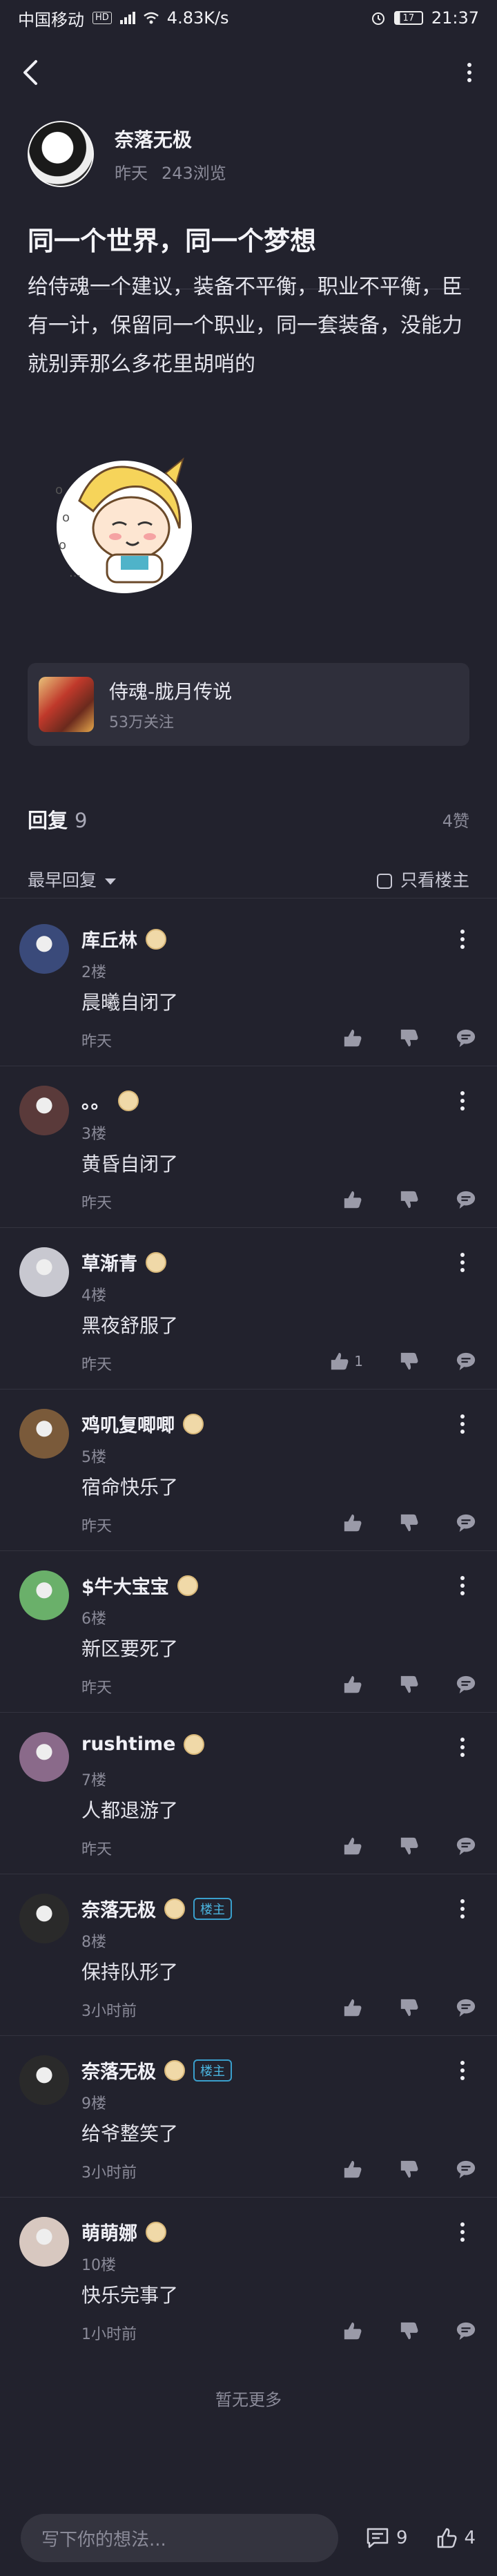 This screenshot has width=497, height=2576. Describe the element at coordinates (197, 18) in the screenshot. I see `network-speed: 4.83K/s` at that location.